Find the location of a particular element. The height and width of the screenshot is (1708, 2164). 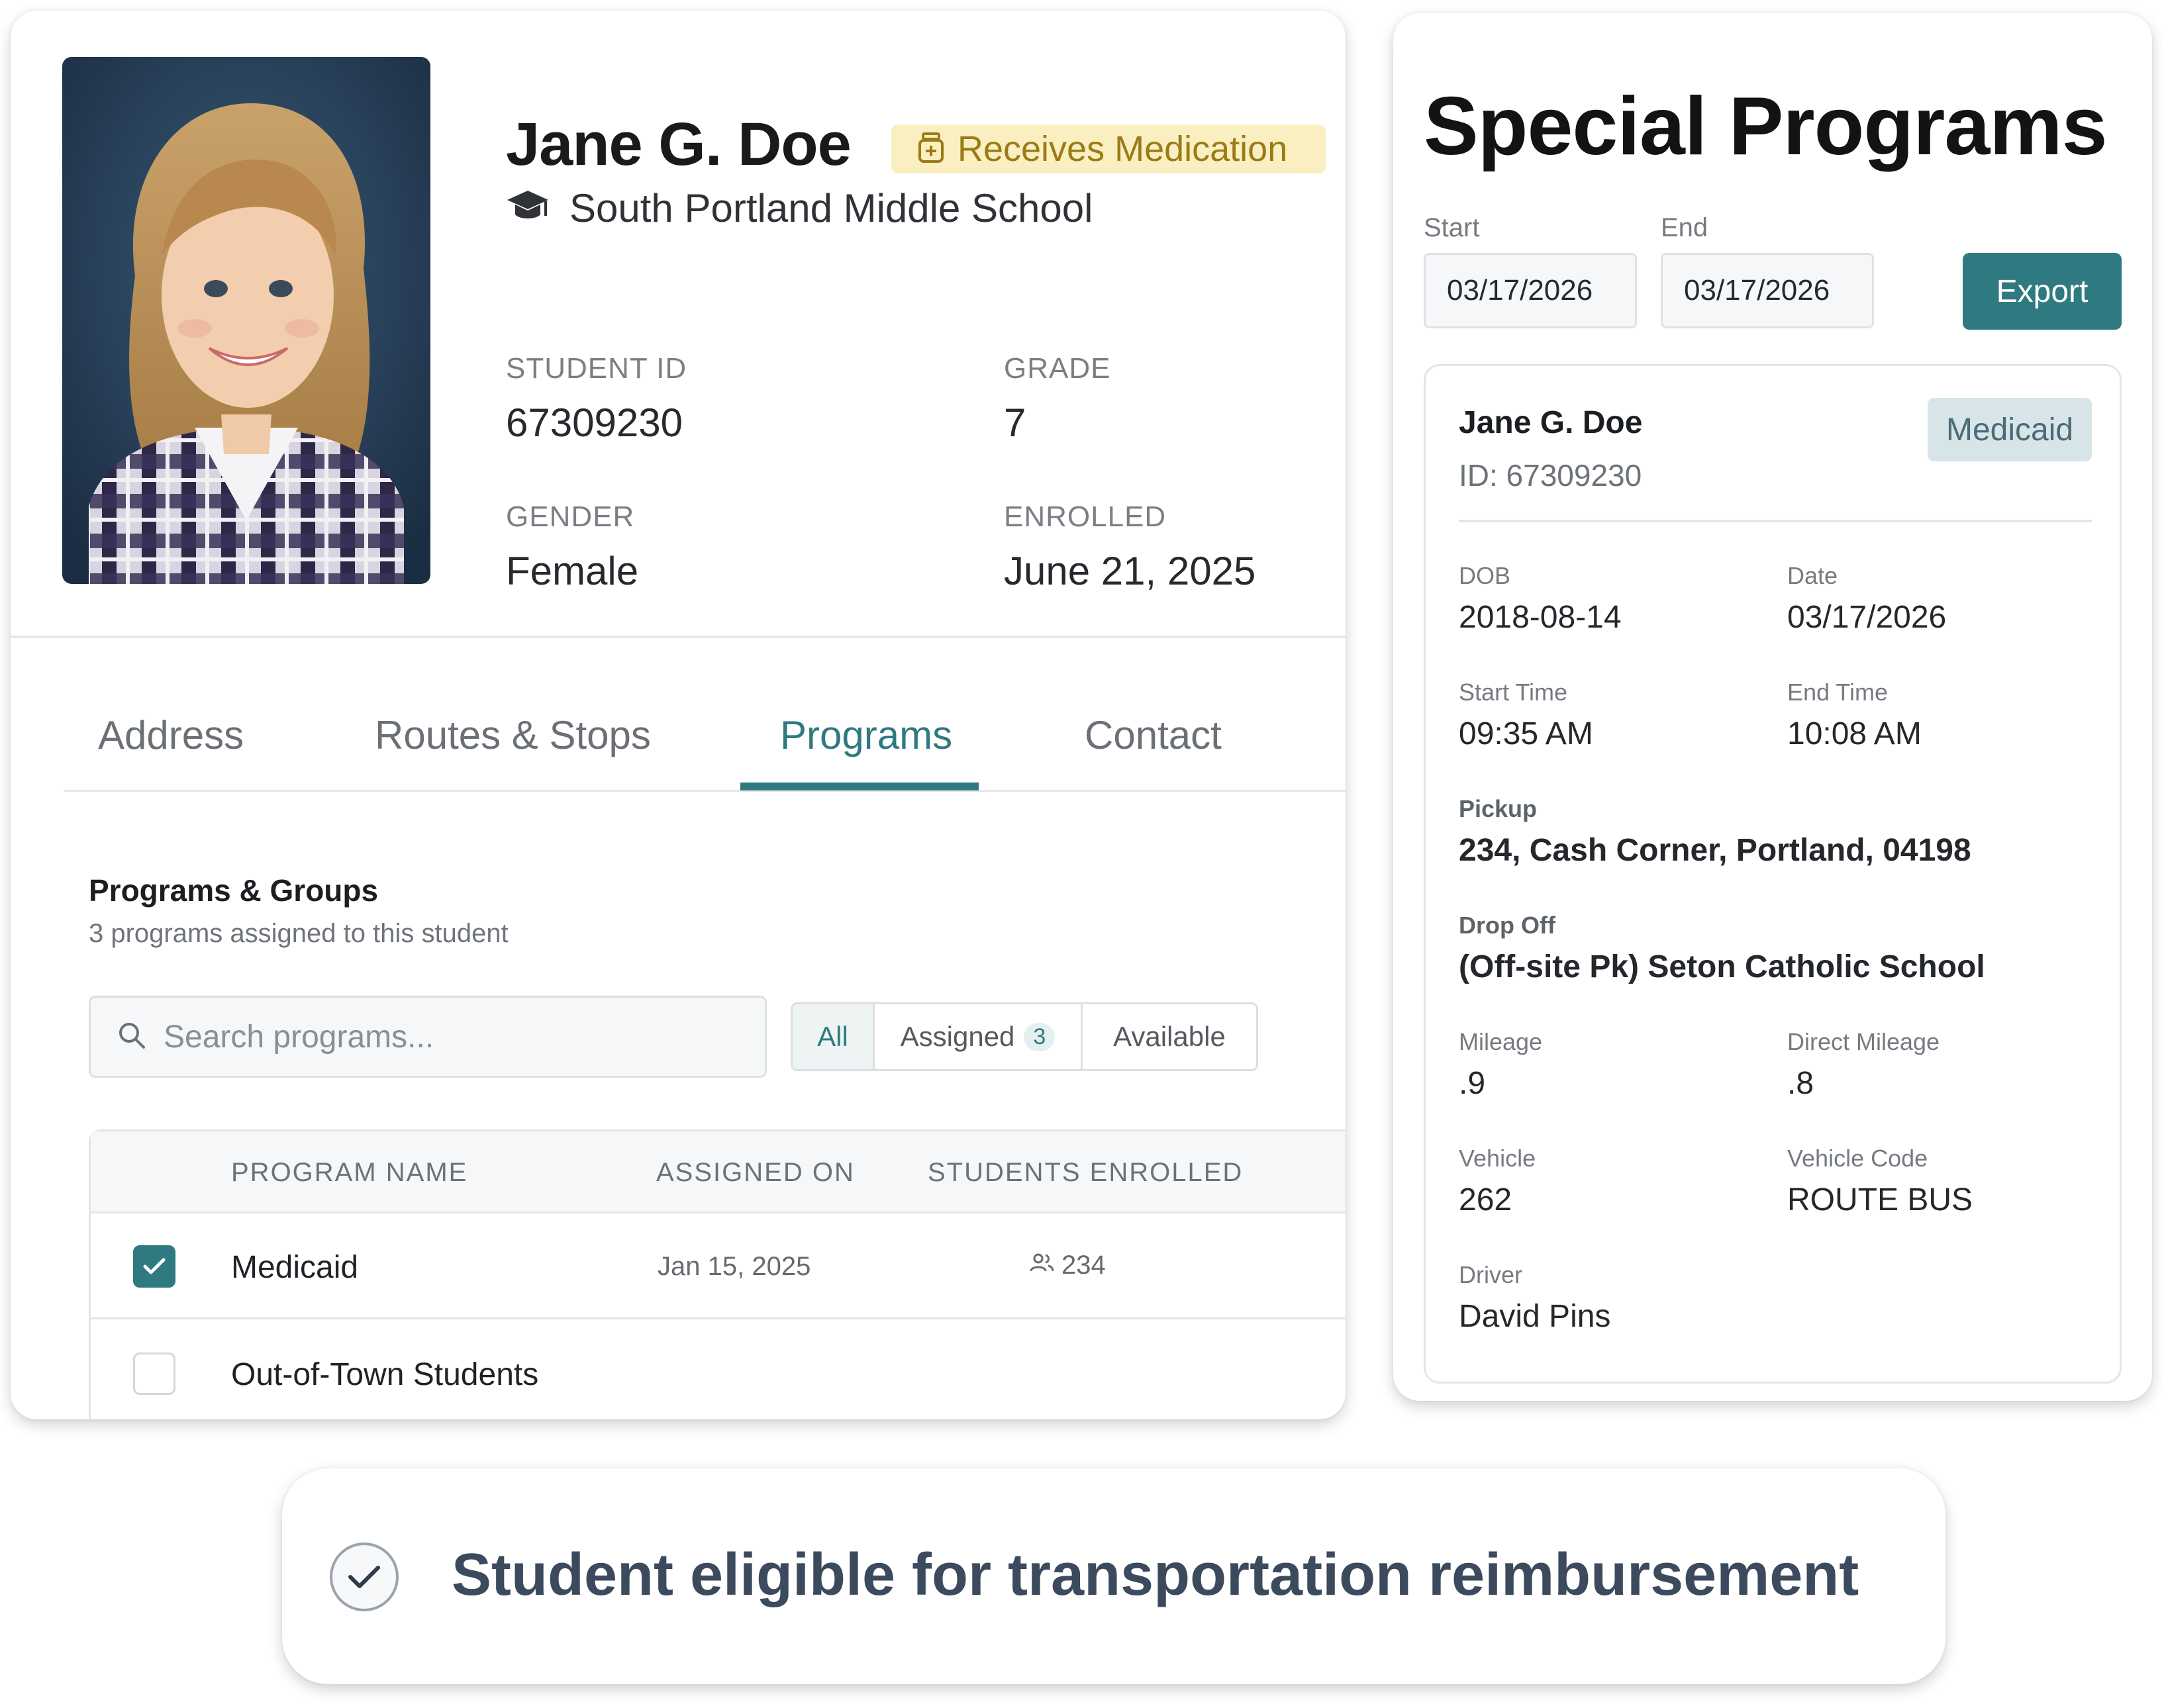

start-time-value: 09:35 AM is located at coordinates (1526, 733).